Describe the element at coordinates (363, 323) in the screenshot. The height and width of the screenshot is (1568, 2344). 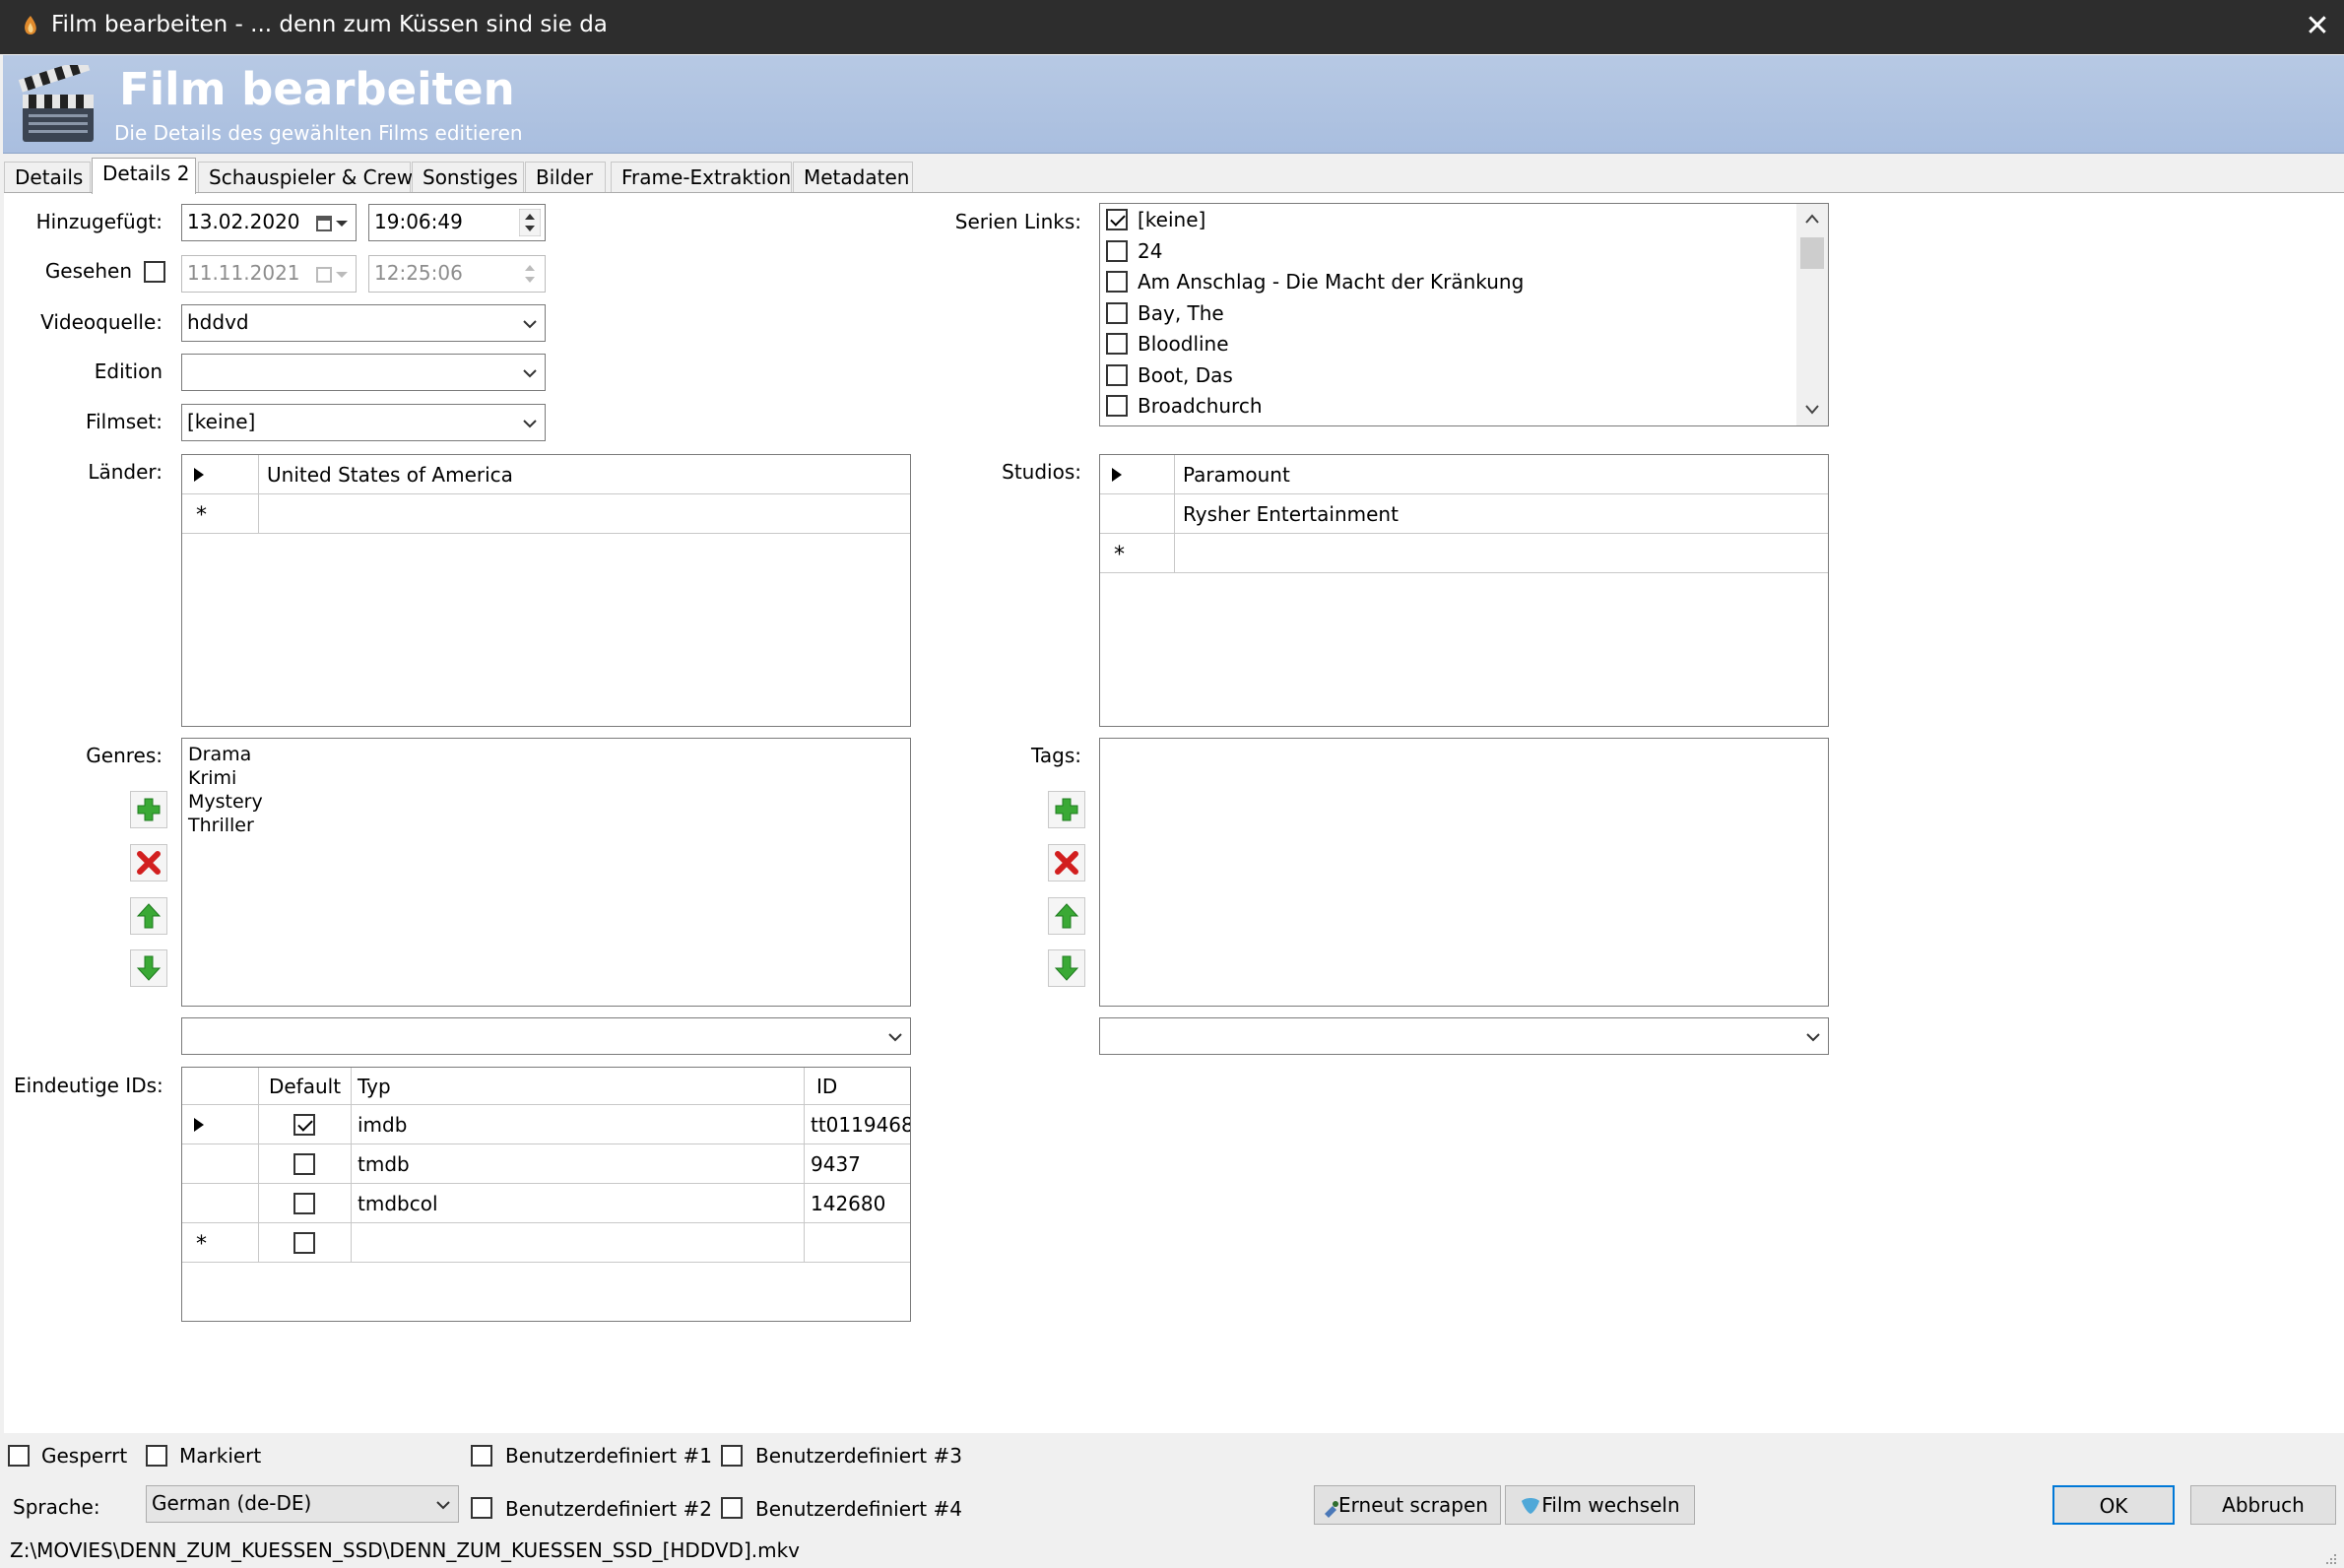
I see `videosource-select: hddvd` at that location.